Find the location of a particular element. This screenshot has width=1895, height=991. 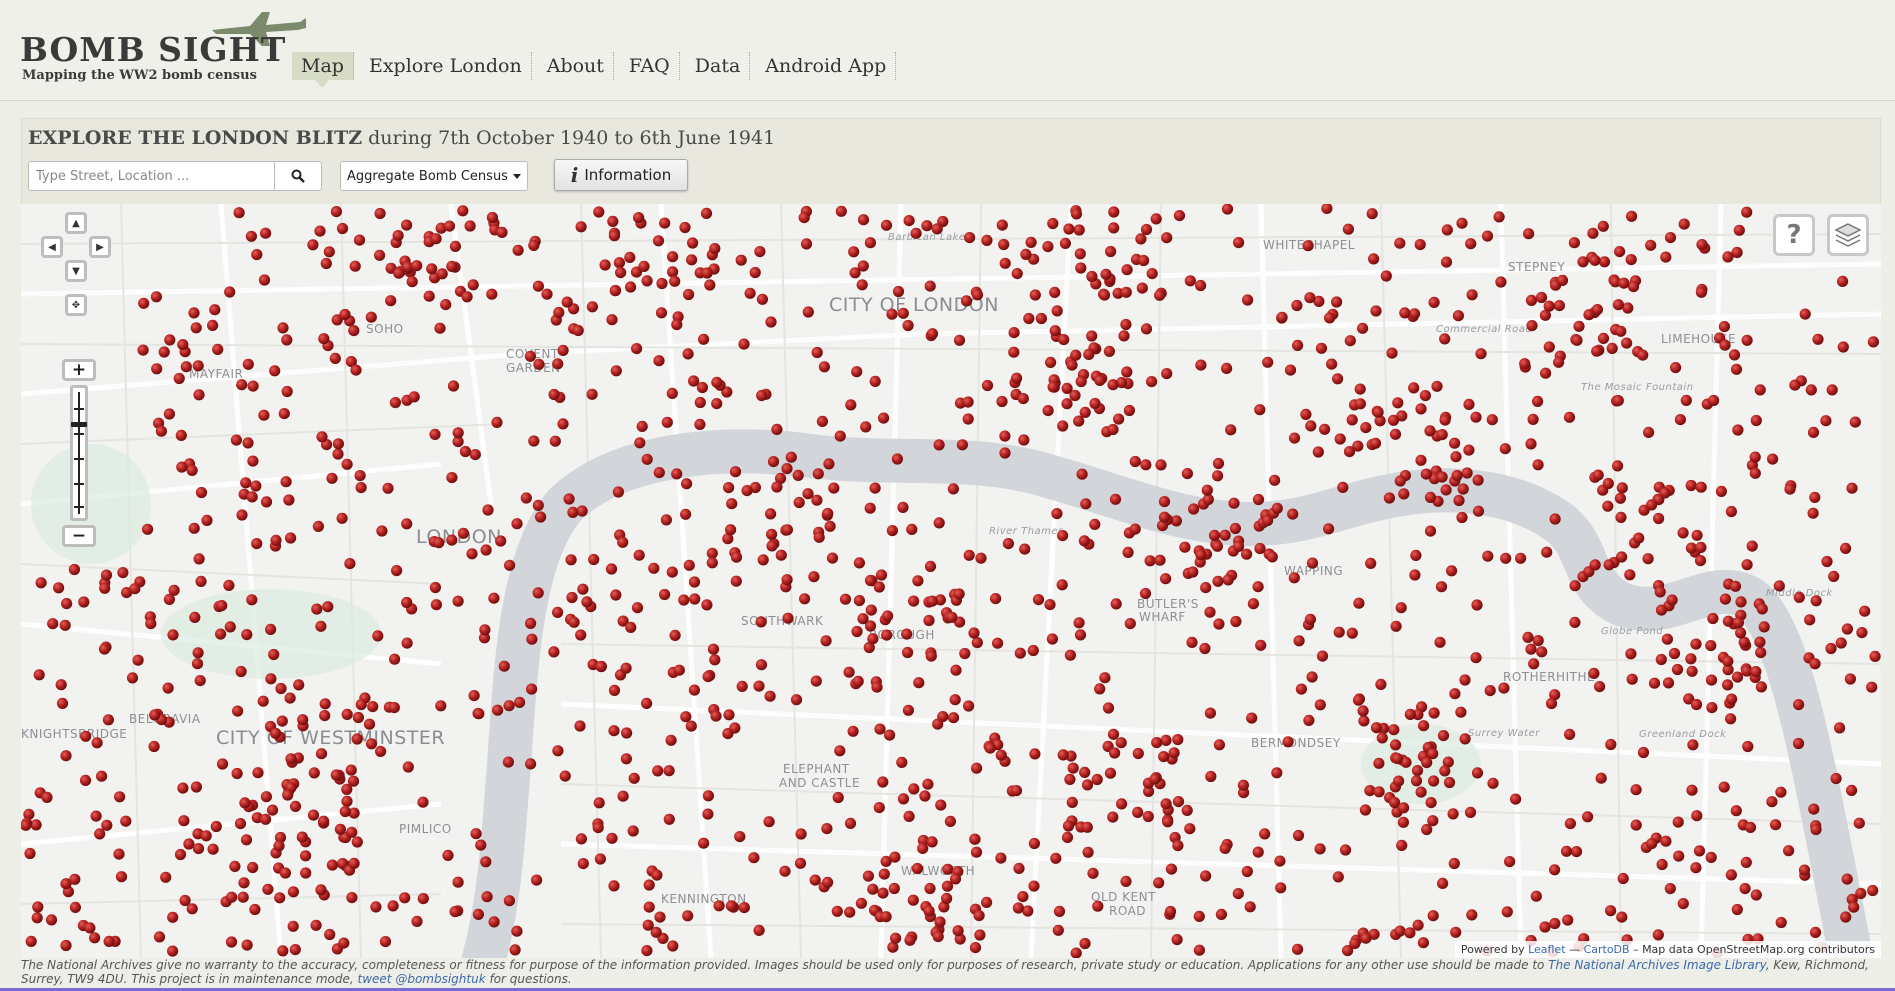

tweet-link: tweet @bombsightuk is located at coordinates (422, 979).